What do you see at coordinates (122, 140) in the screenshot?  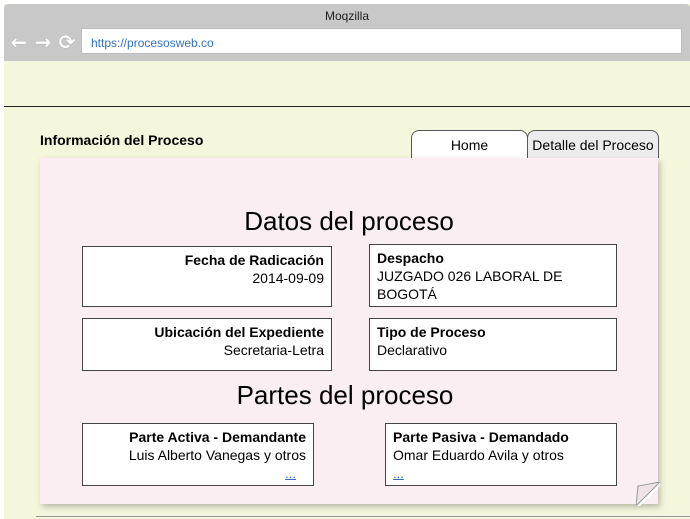 I see `page-title: Información del Proceso` at bounding box center [122, 140].